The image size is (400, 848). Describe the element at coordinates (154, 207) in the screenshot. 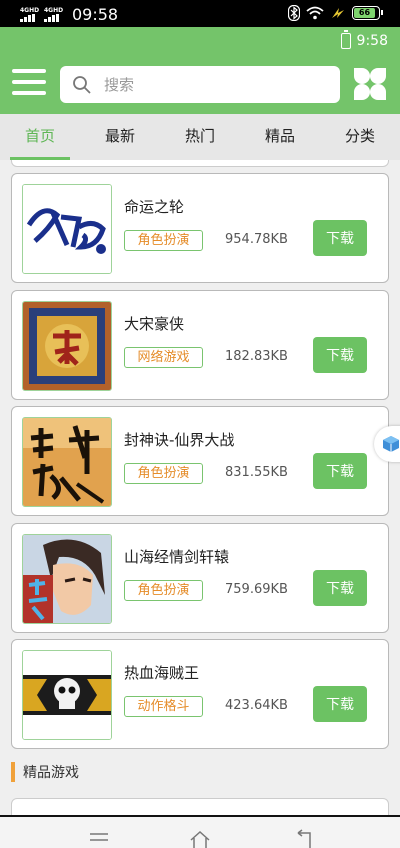

I see `game-title: 命运之轮` at that location.